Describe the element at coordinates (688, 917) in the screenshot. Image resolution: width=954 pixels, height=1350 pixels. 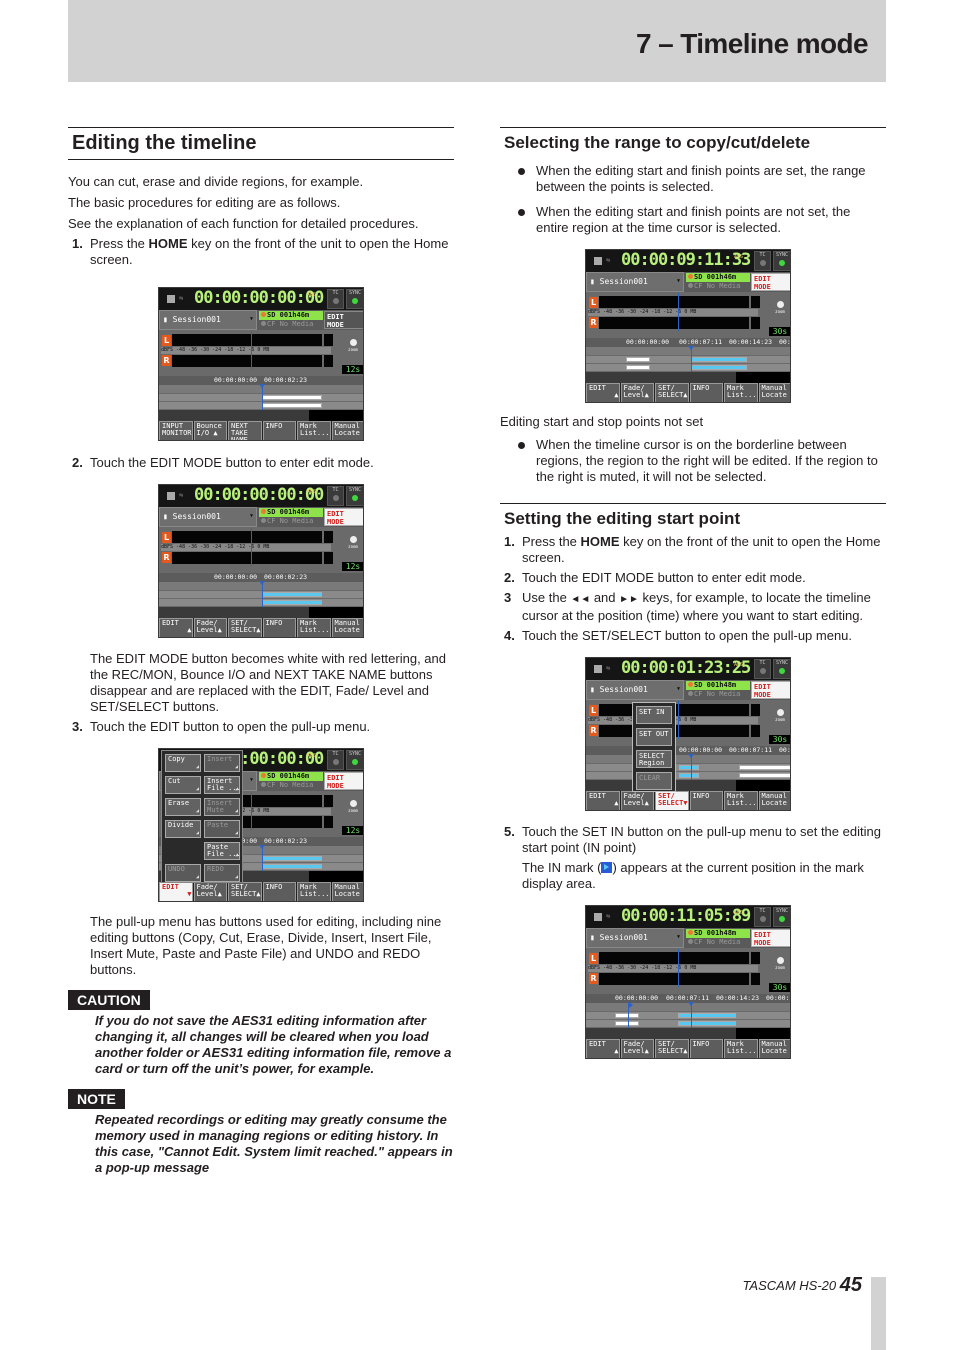
I see `transport-bar: ⇆ 00:00:11:05:89 ABS TC SYNC` at that location.